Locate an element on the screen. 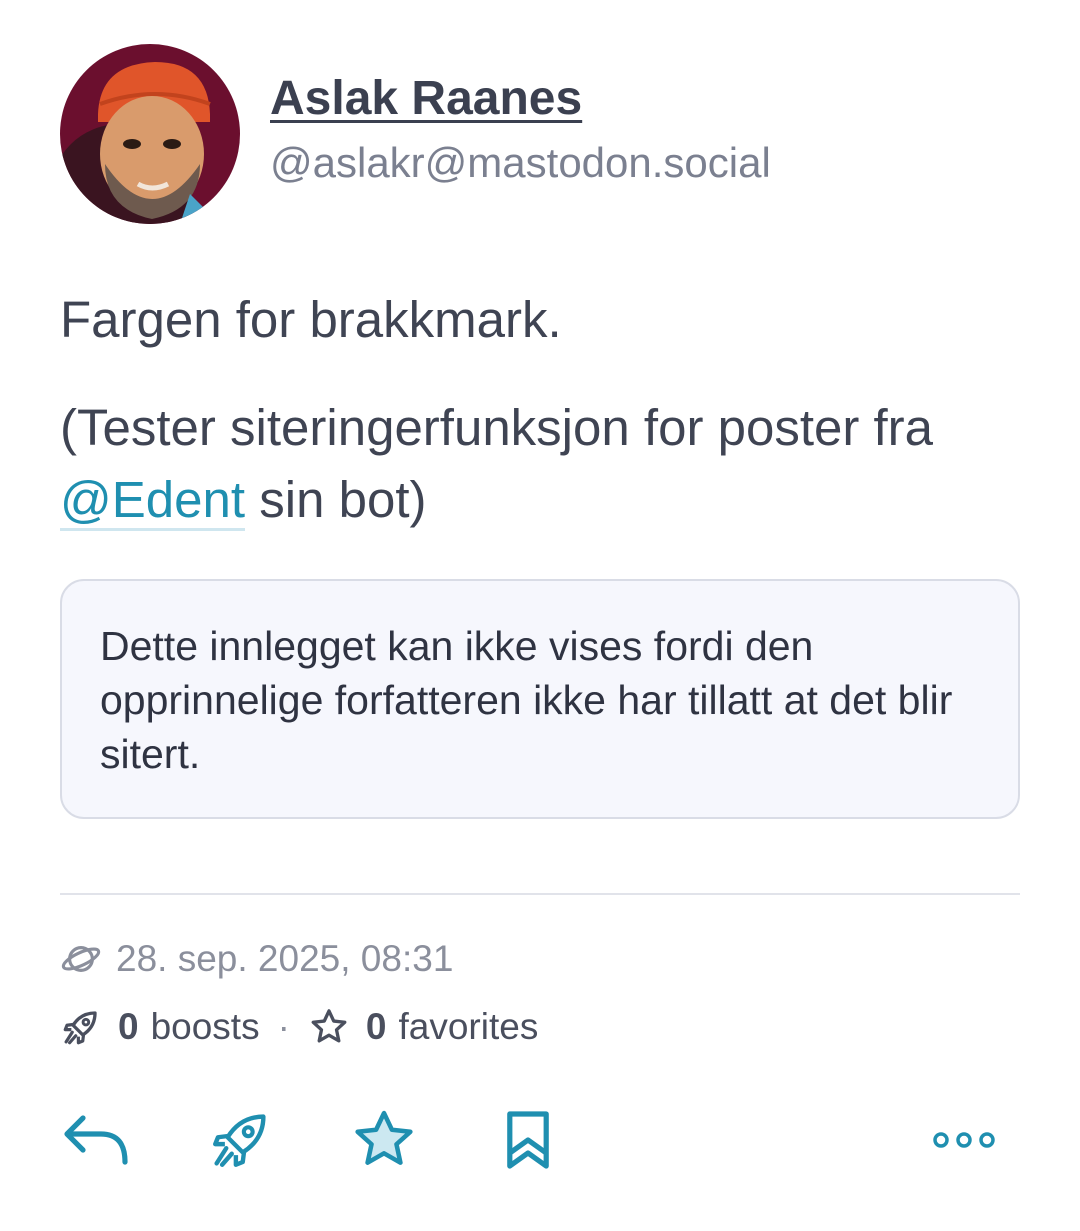 This screenshot has width=1080, height=1231. favorite-icon is located at coordinates (384, 1137).